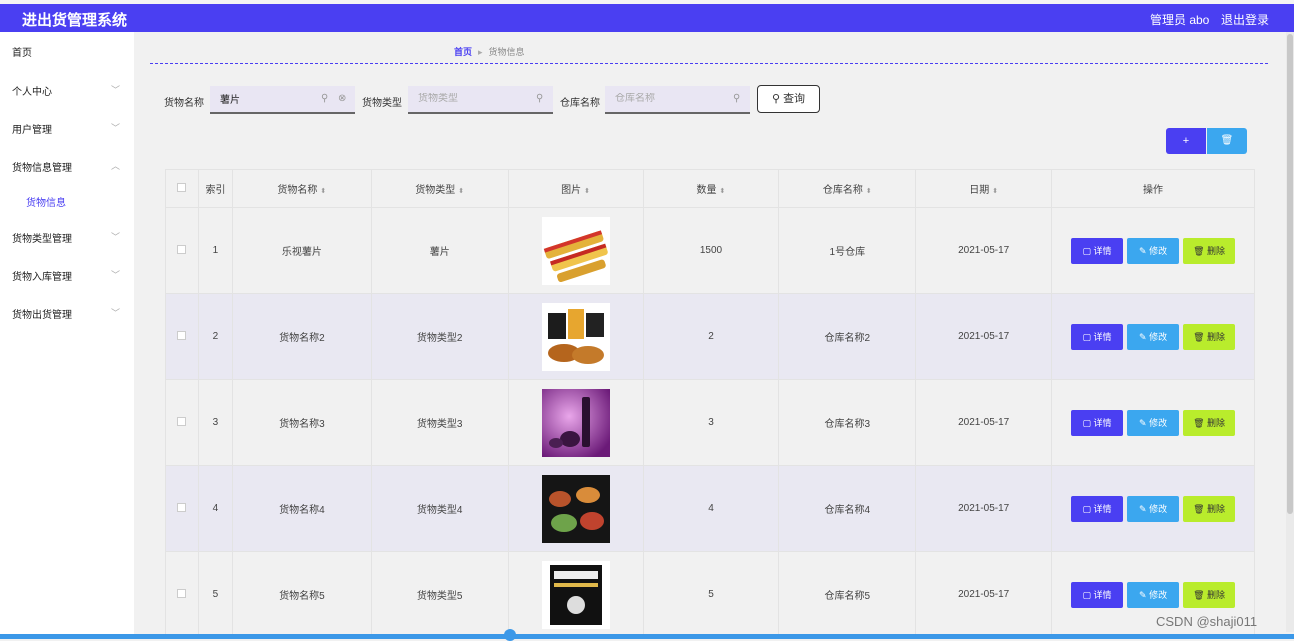 The image size is (1294, 641). I want to click on type-label: 货物类型, so click(382, 103).